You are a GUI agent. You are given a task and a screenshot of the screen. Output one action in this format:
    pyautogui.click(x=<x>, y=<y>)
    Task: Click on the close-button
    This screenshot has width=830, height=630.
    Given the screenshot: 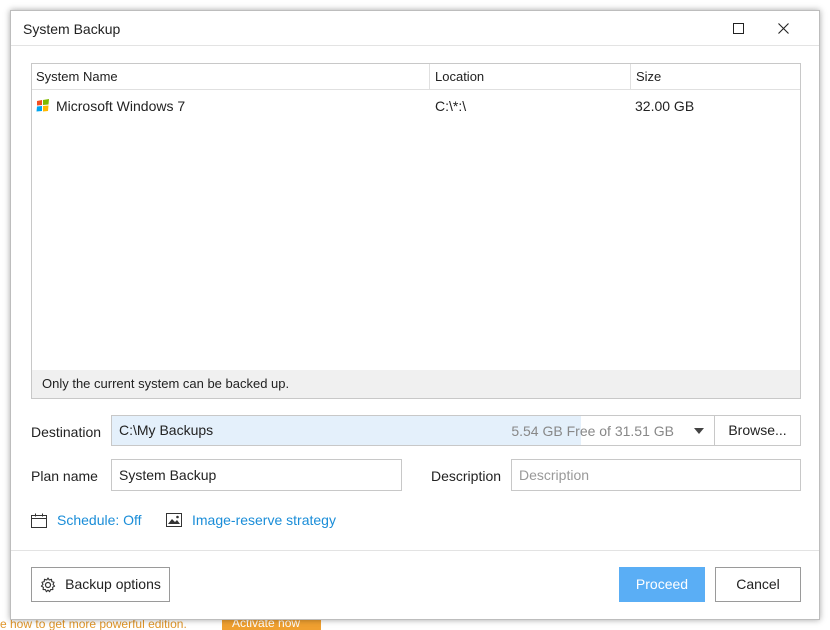 What is the action you would take?
    pyautogui.click(x=783, y=28)
    